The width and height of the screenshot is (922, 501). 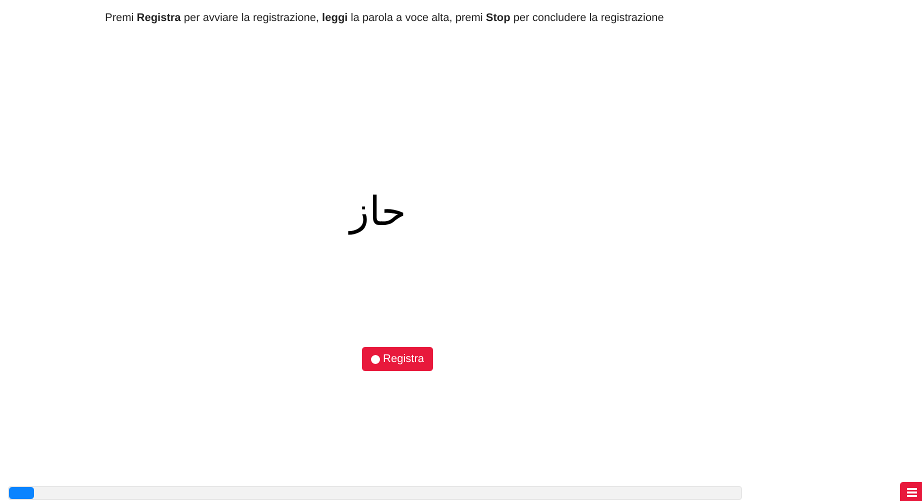 What do you see at coordinates (378, 212) in the screenshot?
I see `arabic-word: حاز` at bounding box center [378, 212].